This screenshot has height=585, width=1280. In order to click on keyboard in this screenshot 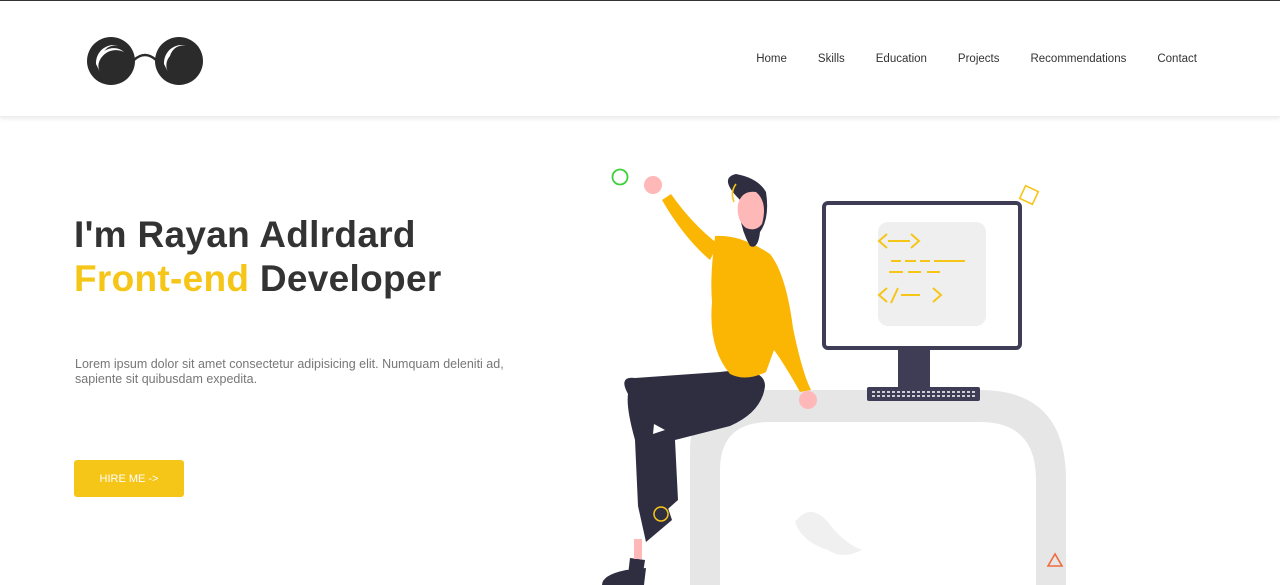, I will do `click(923, 394)`.